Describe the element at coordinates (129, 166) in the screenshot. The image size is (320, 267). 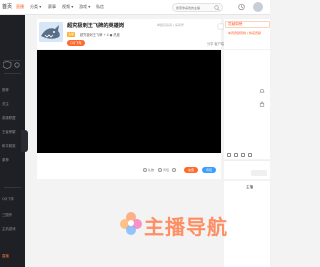
I see `gift-toolbar: 礼物 背包 更多 充值 背包` at that location.